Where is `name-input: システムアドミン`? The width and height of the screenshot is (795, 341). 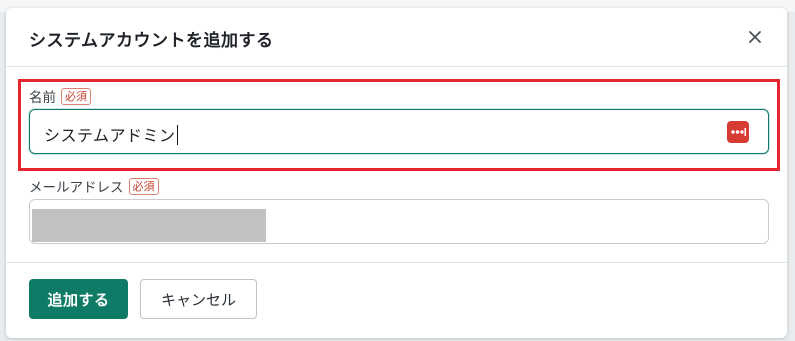
name-input: システムアドミン is located at coordinates (399, 131).